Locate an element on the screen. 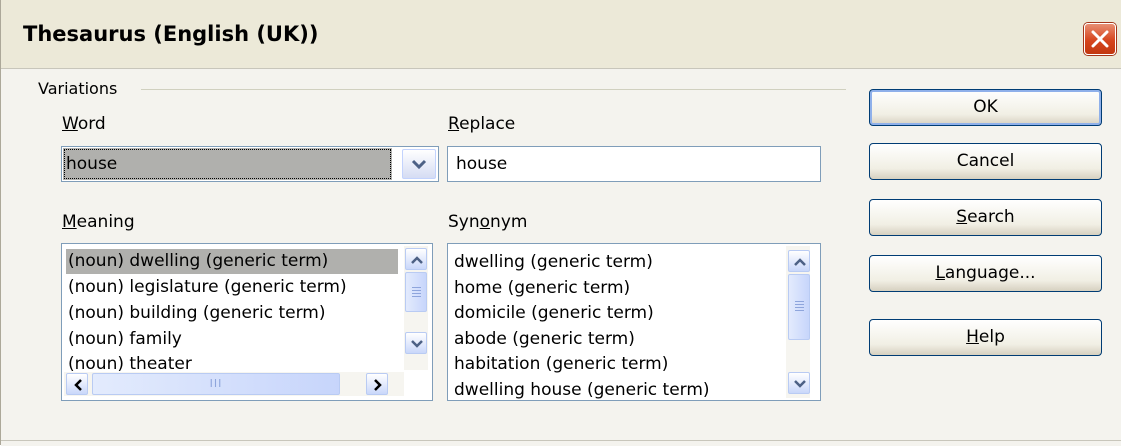 The width and height of the screenshot is (1121, 446). variations-group-label: Variations is located at coordinates (81, 88).